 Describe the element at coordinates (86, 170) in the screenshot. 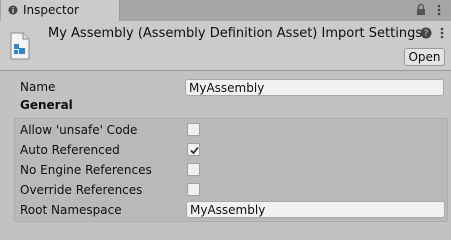

I see `no-engine-references-label: No Engine References` at that location.